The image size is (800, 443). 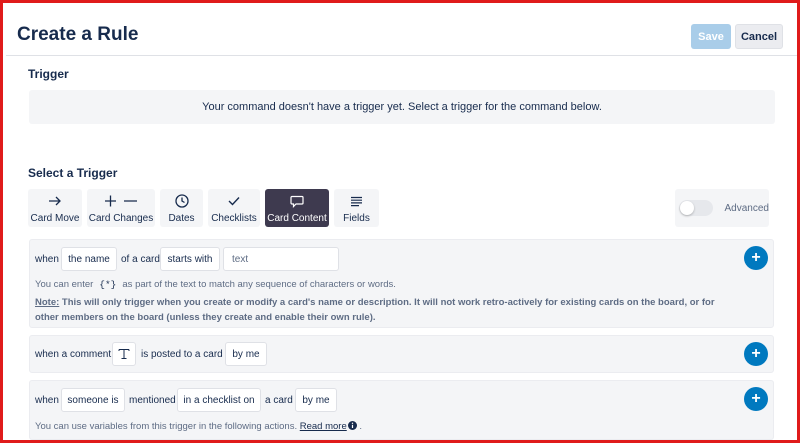 I want to click on field-select: the name, so click(x=89, y=259).